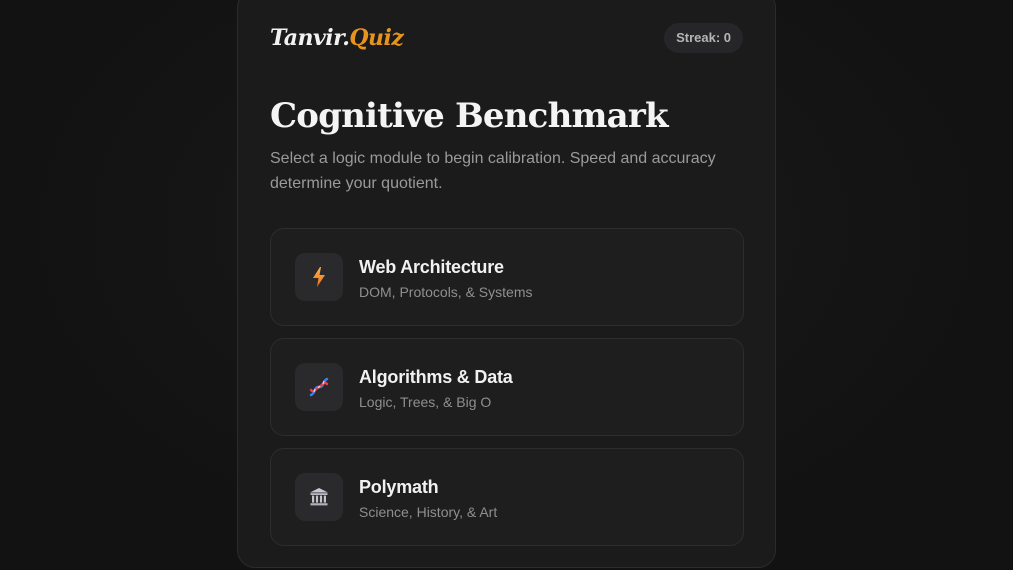 This screenshot has width=1013, height=570. I want to click on dna-icon, so click(319, 387).